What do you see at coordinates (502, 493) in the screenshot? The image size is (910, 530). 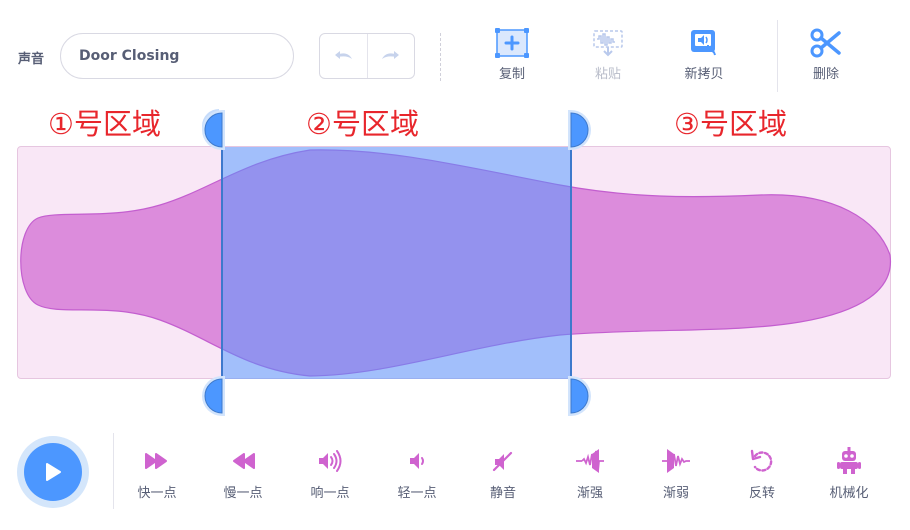 I see `effect-mute-label: 静音` at bounding box center [502, 493].